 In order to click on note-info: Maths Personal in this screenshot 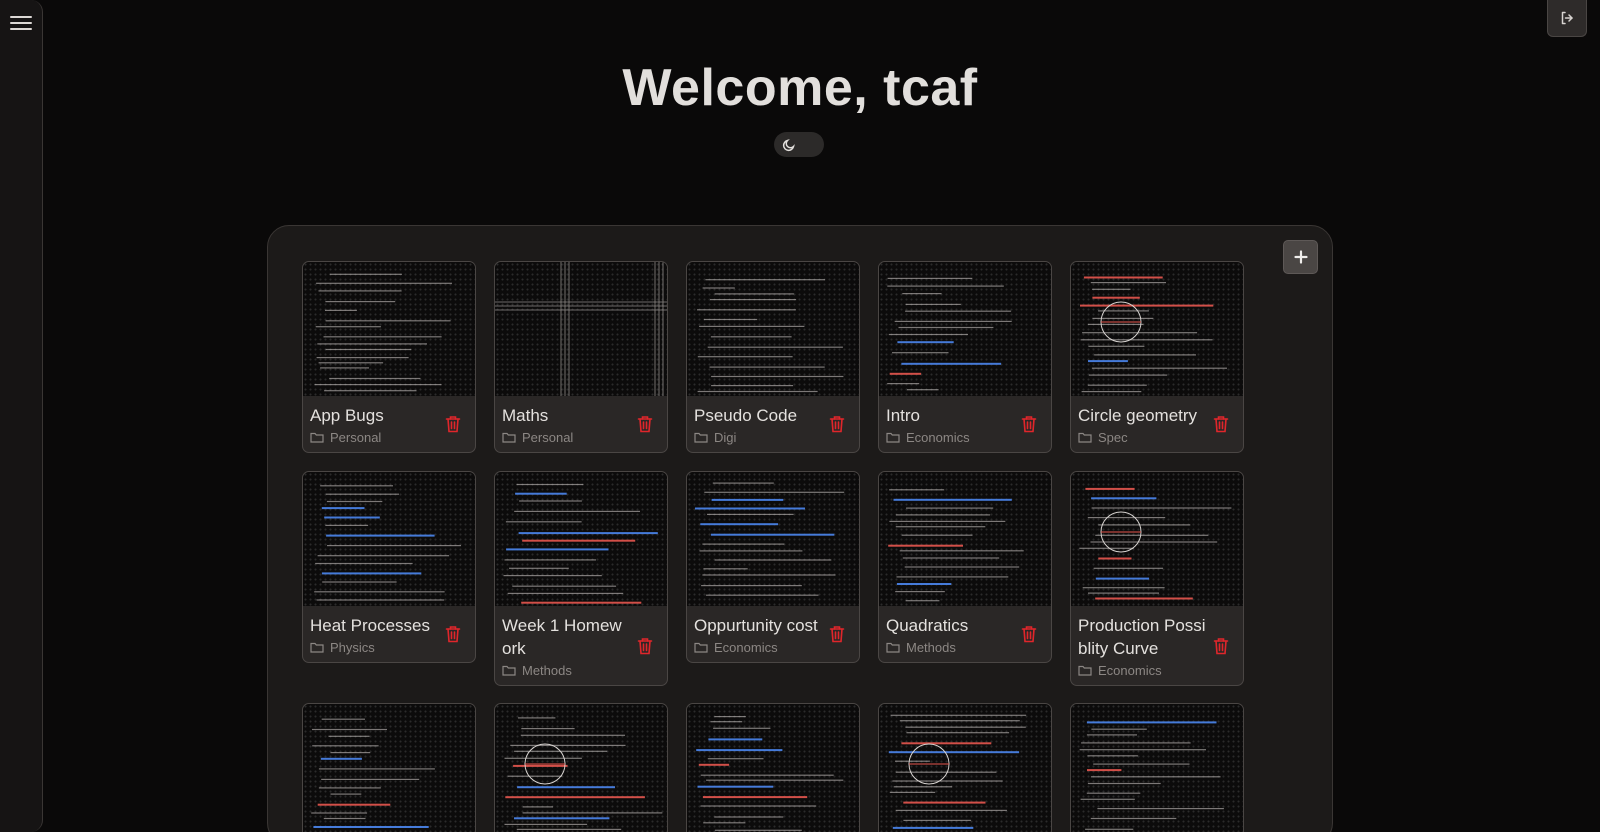, I will do `click(581, 424)`.